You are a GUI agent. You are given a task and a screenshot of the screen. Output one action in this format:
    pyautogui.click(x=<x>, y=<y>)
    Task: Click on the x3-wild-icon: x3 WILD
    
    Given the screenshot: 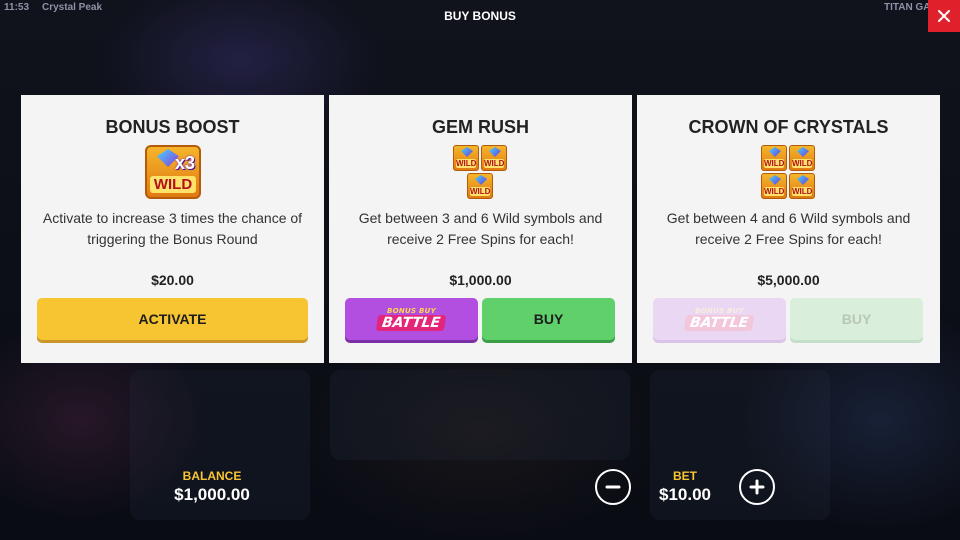 What is the action you would take?
    pyautogui.click(x=172, y=173)
    